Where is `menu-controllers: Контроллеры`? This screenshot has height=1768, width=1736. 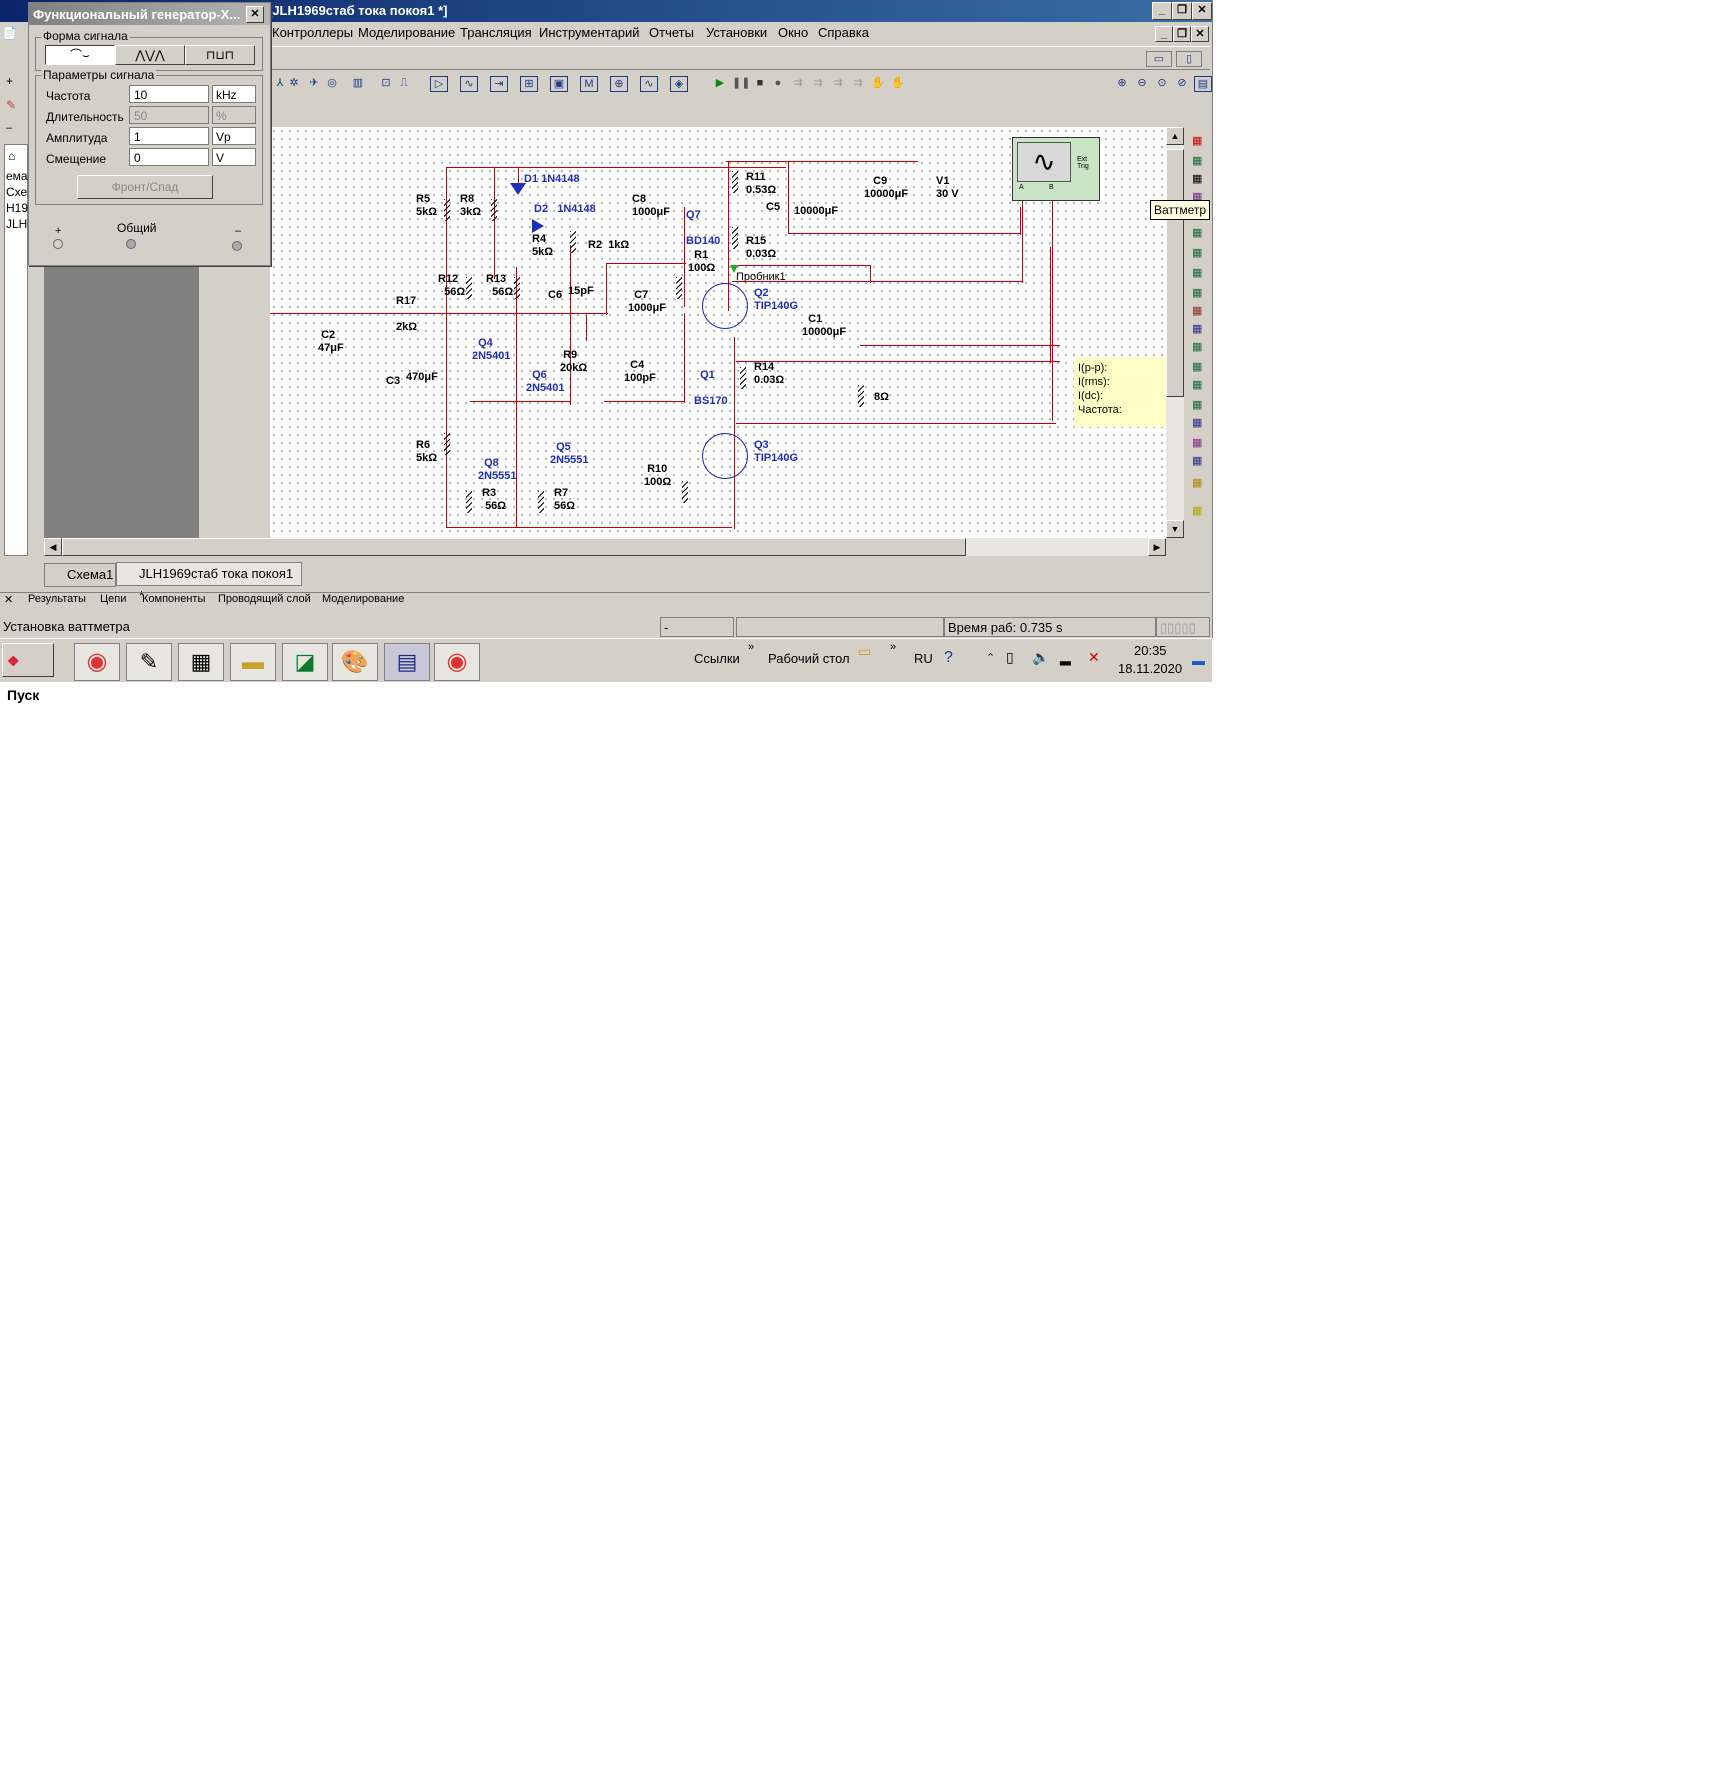 menu-controllers: Контроллеры is located at coordinates (312, 32).